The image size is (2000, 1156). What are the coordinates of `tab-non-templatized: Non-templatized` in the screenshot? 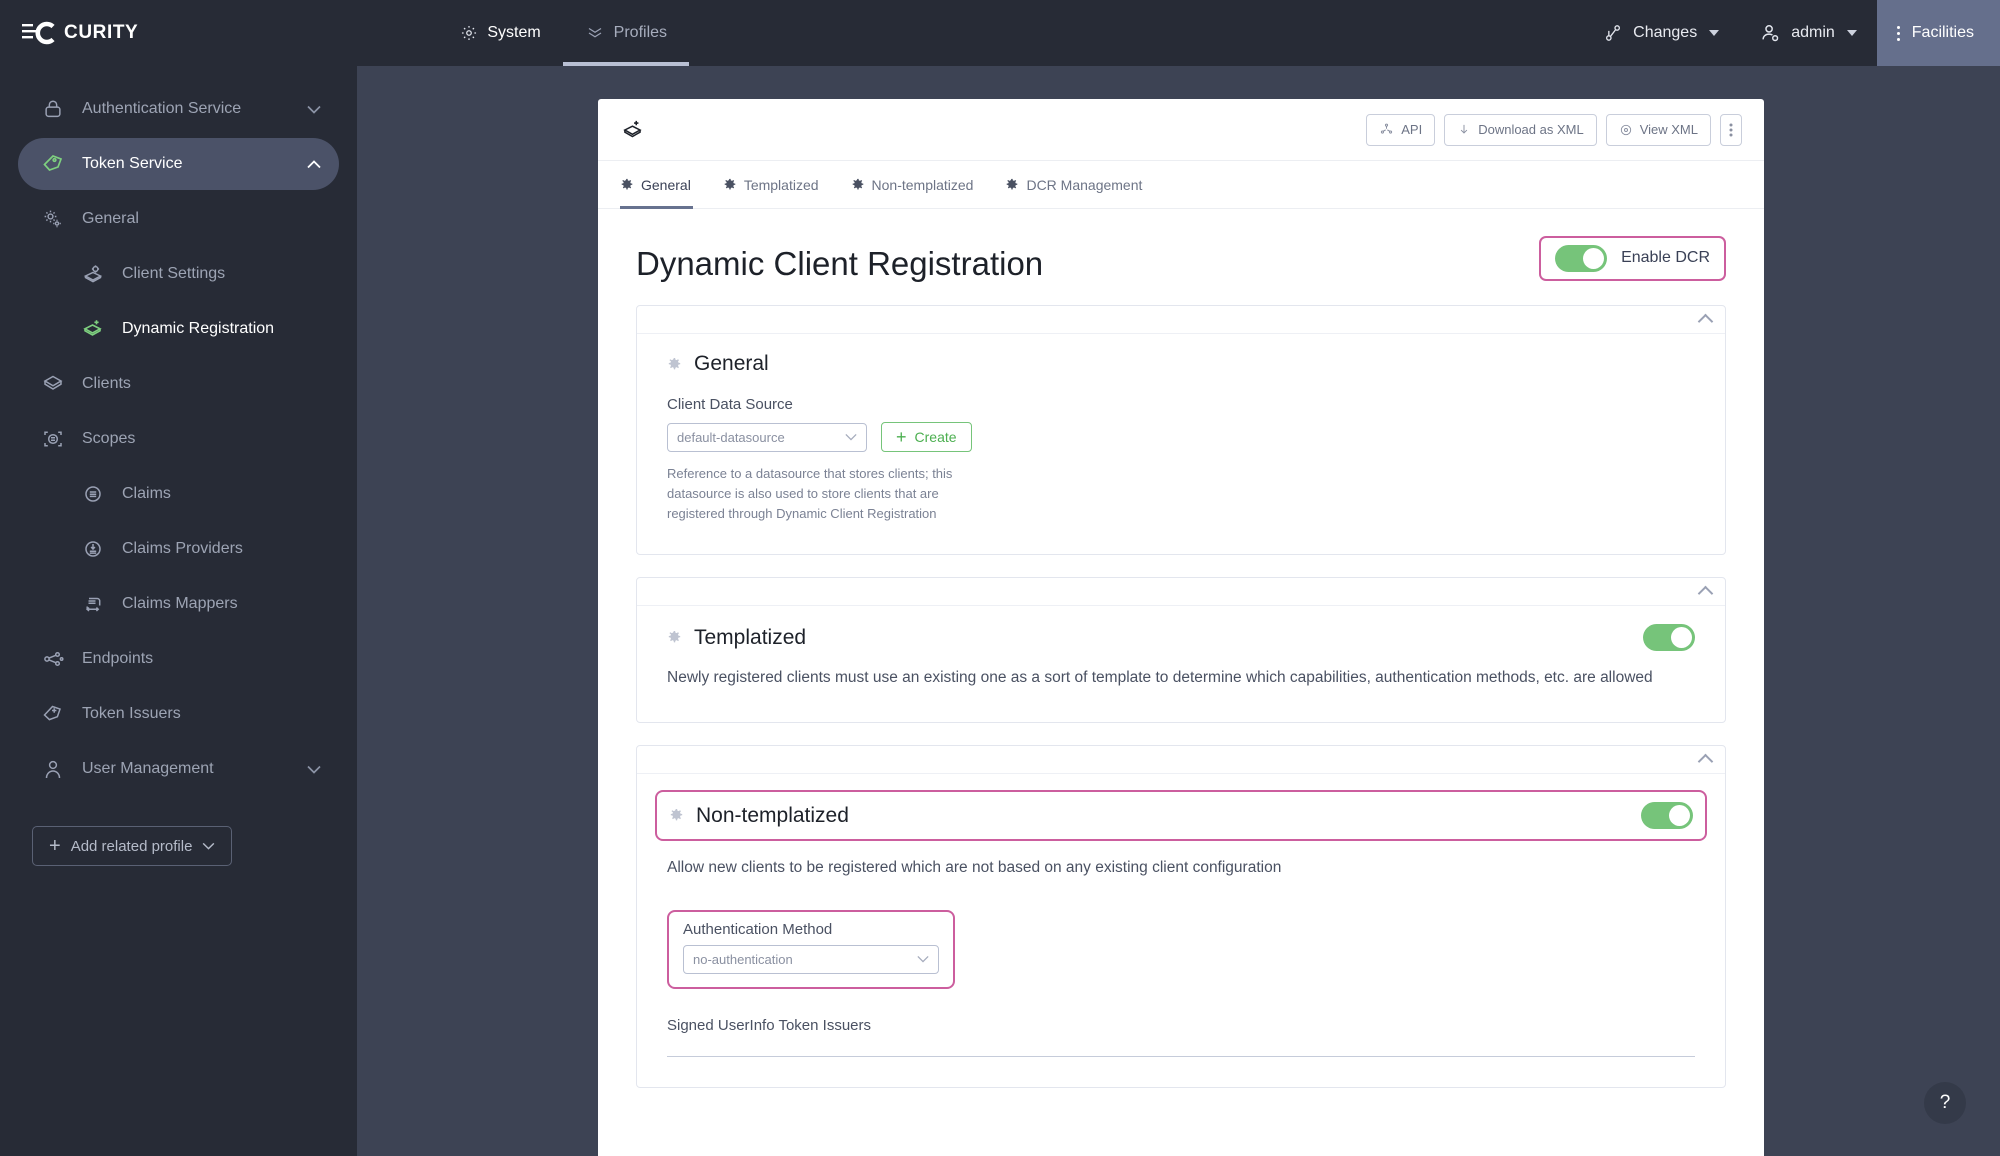 It's located at (912, 185).